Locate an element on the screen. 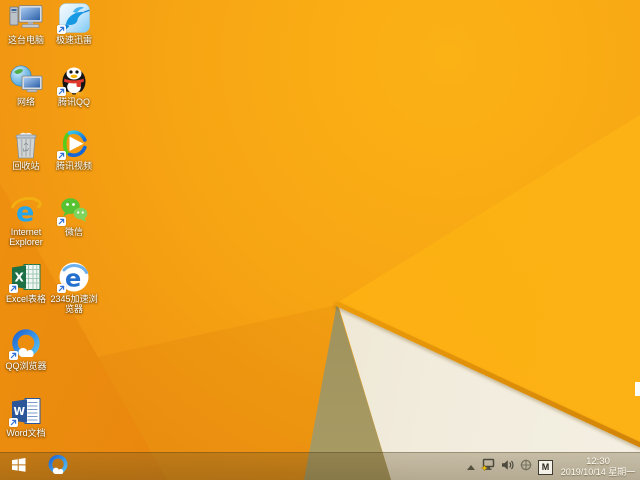 The image size is (640, 480). recycle-bin-icon is located at coordinates (26, 144).